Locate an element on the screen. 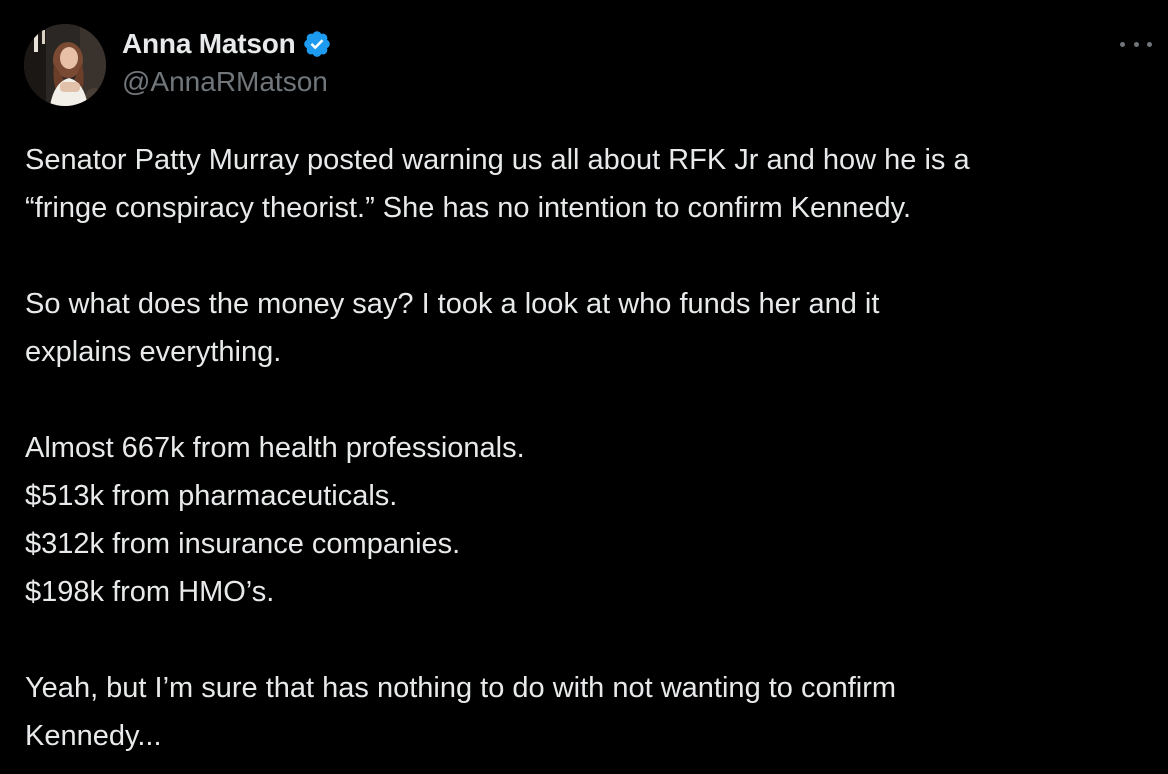 The image size is (1168, 774). more-options-icon is located at coordinates (1136, 44).